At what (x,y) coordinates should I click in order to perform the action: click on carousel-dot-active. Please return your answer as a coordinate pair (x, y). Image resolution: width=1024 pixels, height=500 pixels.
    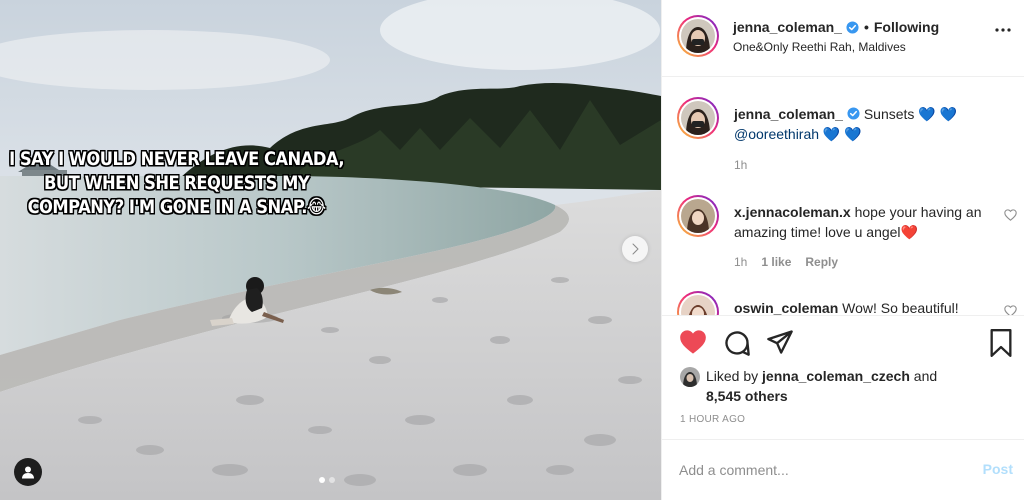
    Looking at the image, I should click on (322, 480).